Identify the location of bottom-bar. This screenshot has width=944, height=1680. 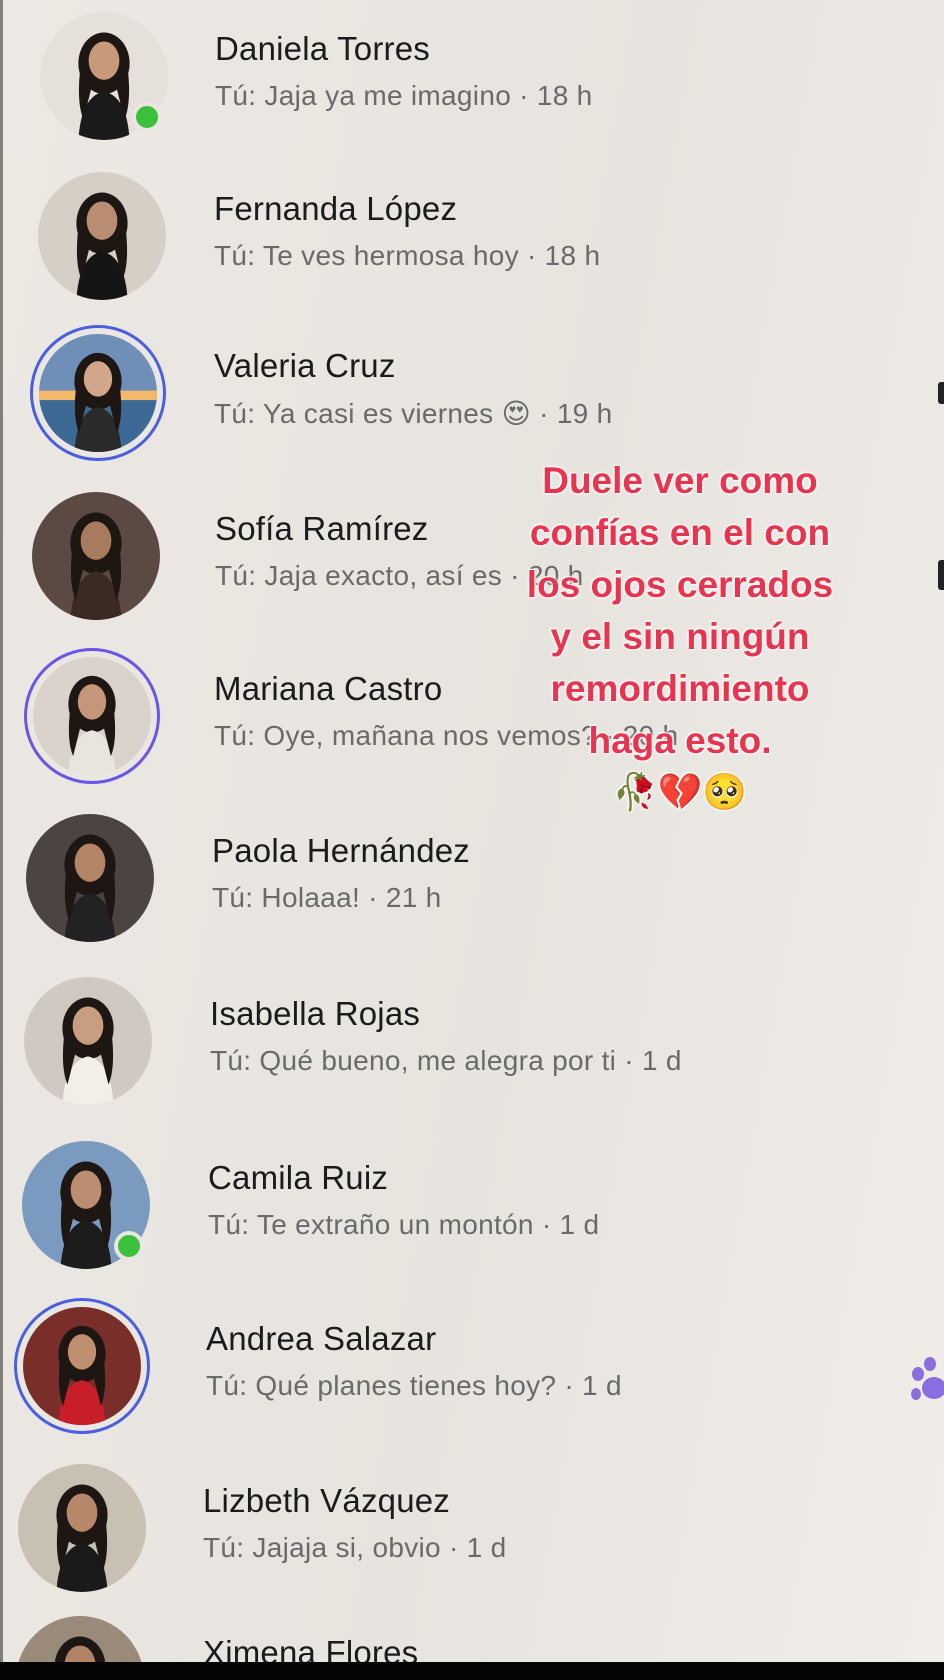
(472, 1671).